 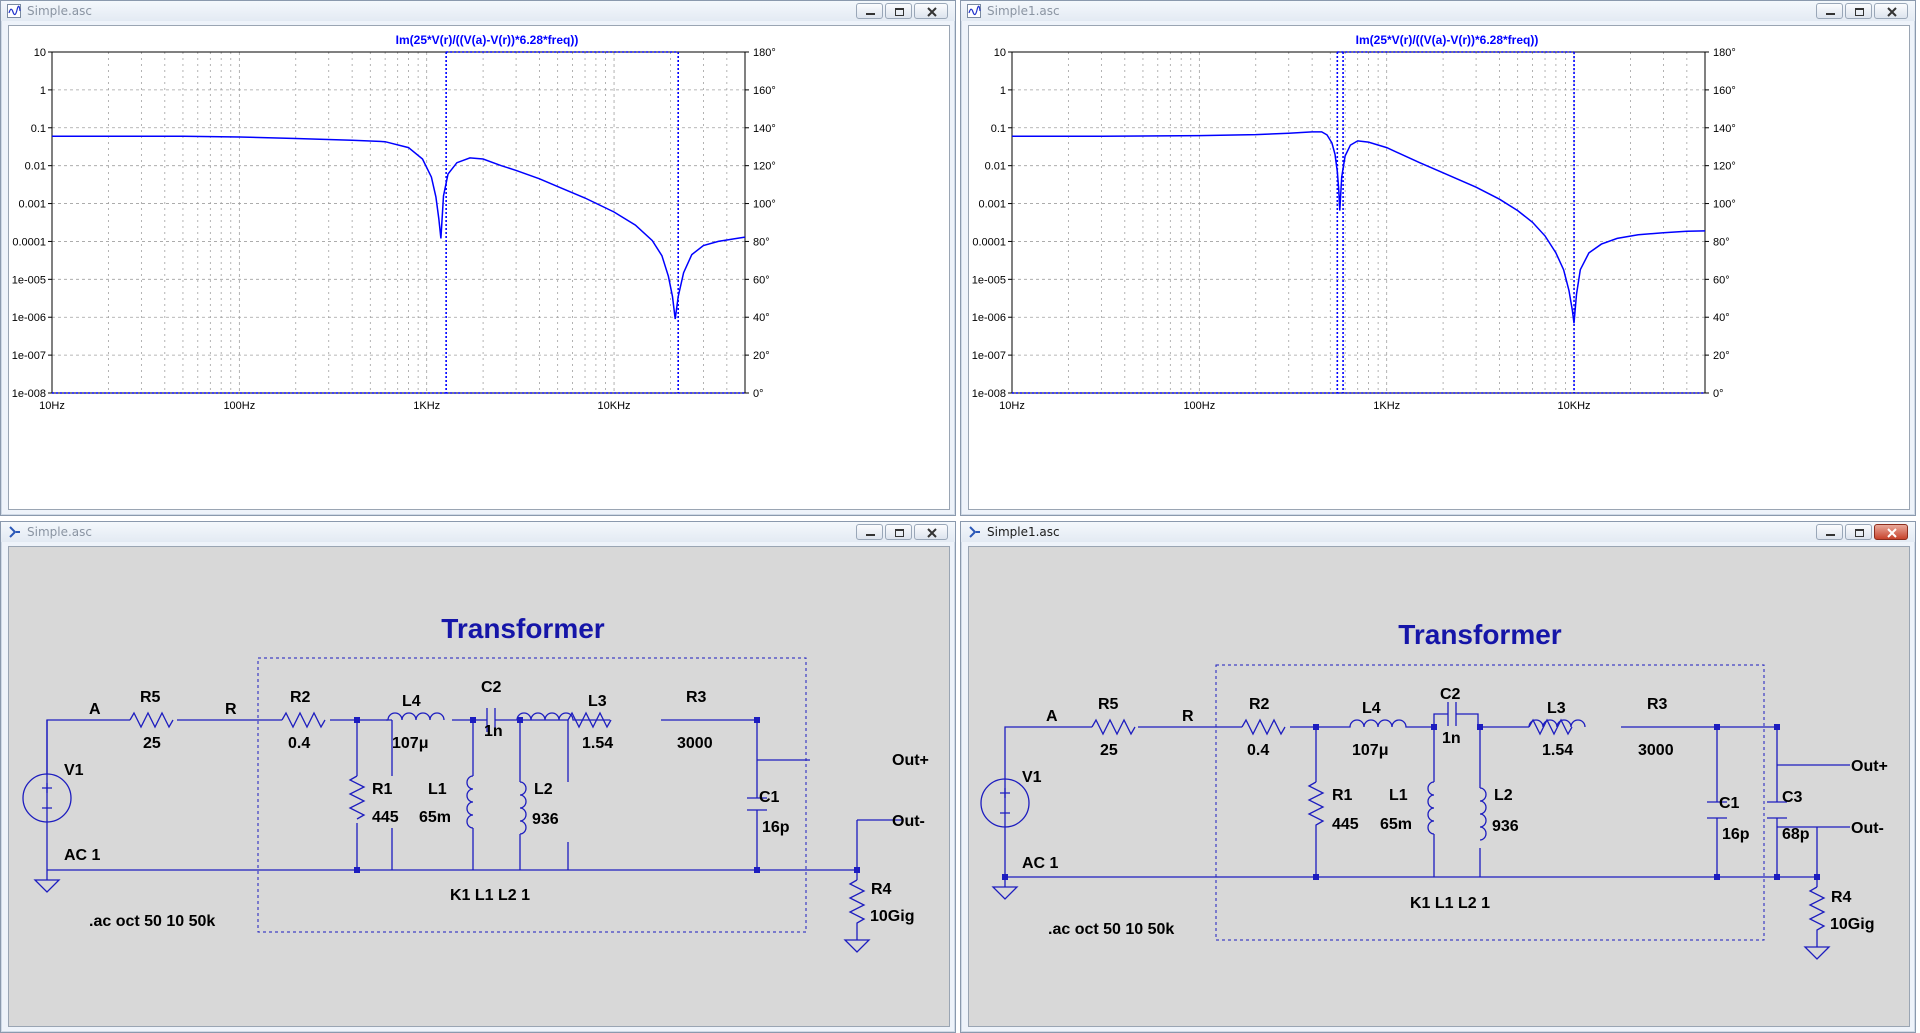 What do you see at coordinates (399, 227) in the screenshot?
I see `magnitude-trace` at bounding box center [399, 227].